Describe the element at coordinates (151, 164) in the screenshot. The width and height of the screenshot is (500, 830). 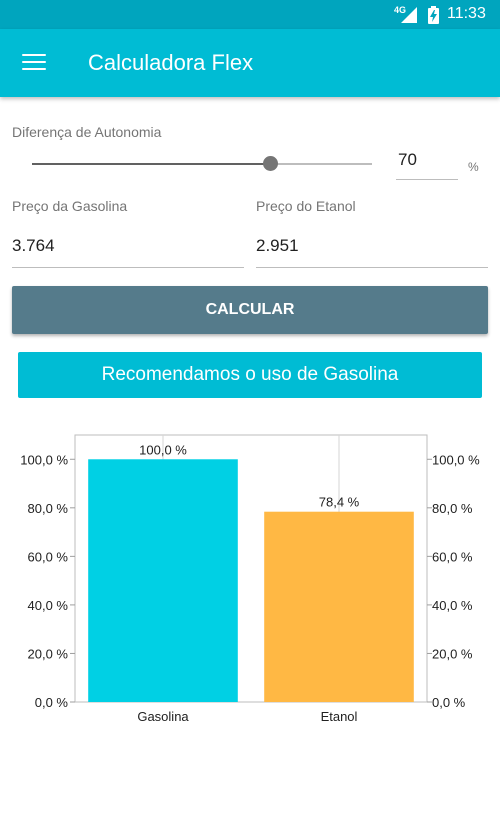
I see `slider-fill` at that location.